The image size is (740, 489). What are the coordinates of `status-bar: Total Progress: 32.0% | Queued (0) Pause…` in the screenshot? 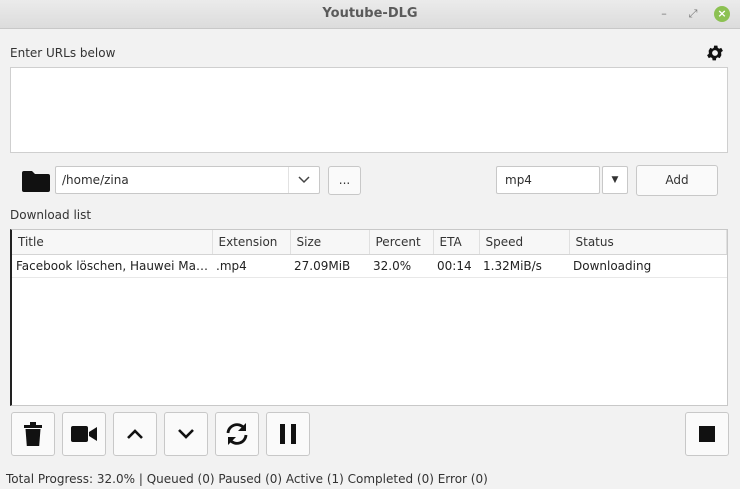 It's located at (247, 479).